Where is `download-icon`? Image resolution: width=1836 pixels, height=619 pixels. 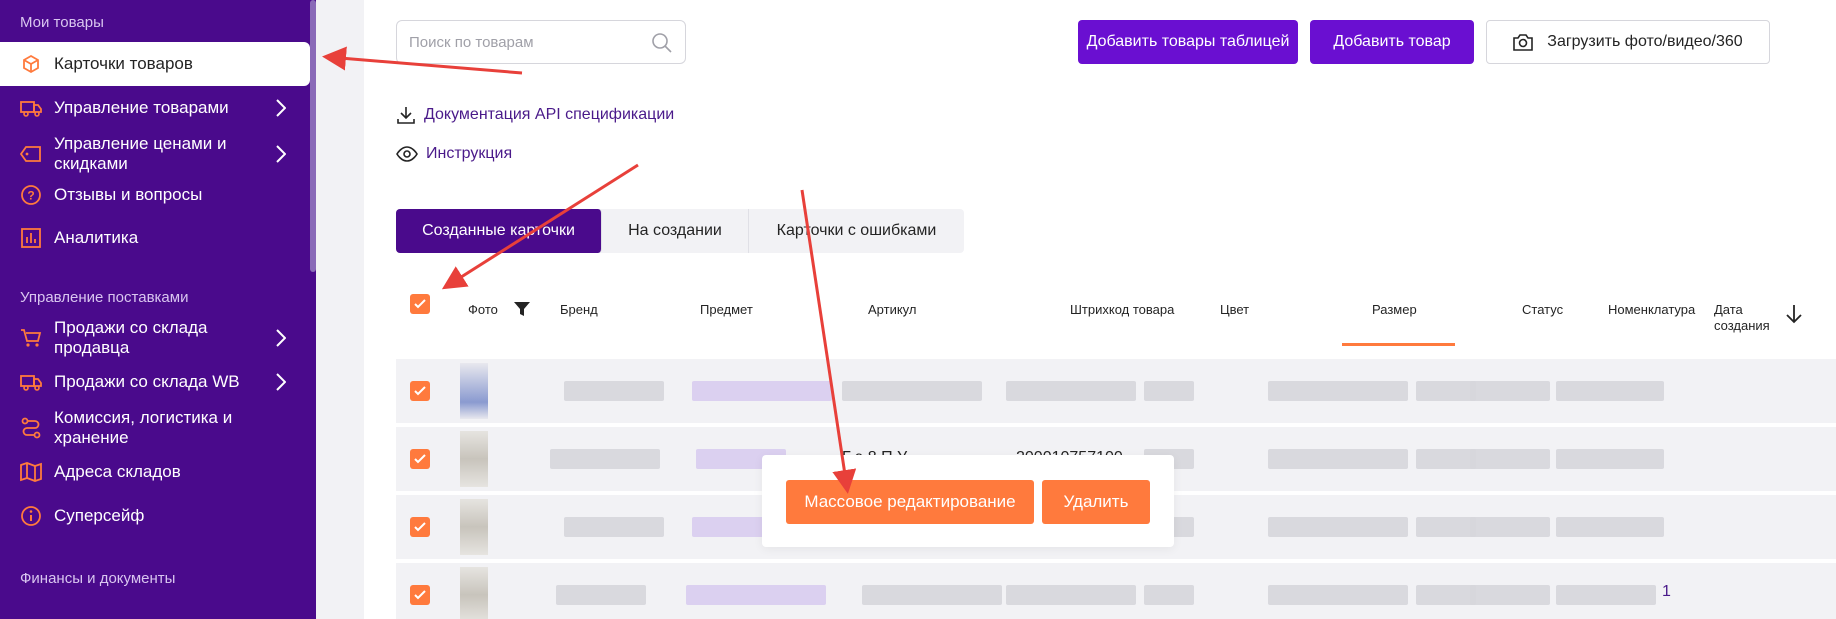 download-icon is located at coordinates (406, 115).